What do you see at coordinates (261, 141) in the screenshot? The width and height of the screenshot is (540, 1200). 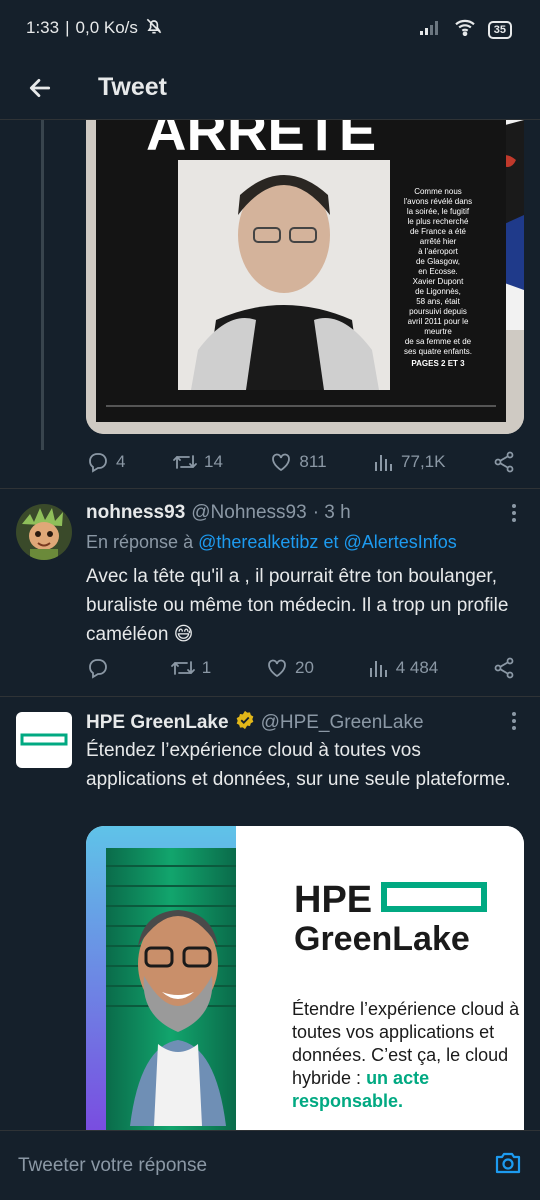 I see `newspaper-headline: ARRÊTÉ` at bounding box center [261, 141].